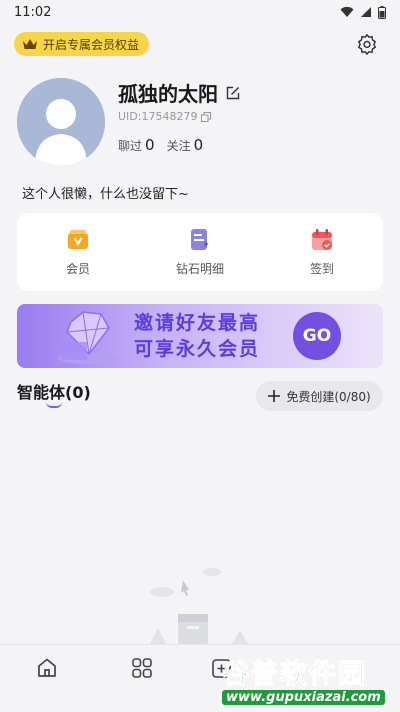  I want to click on status-icons, so click(363, 12).